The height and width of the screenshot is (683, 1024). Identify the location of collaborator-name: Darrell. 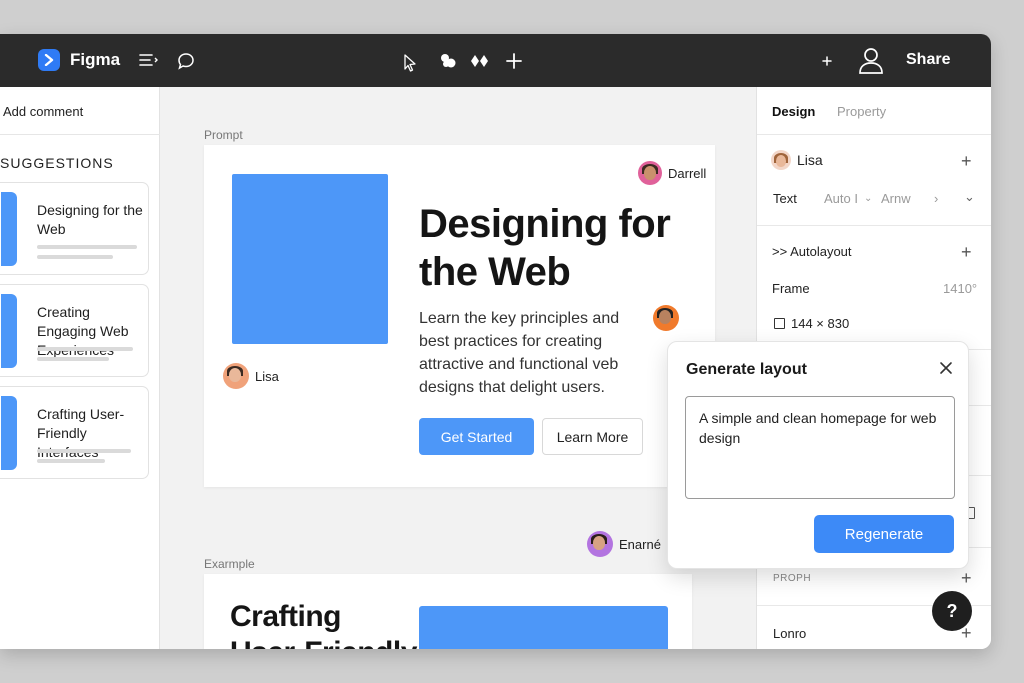
(687, 173).